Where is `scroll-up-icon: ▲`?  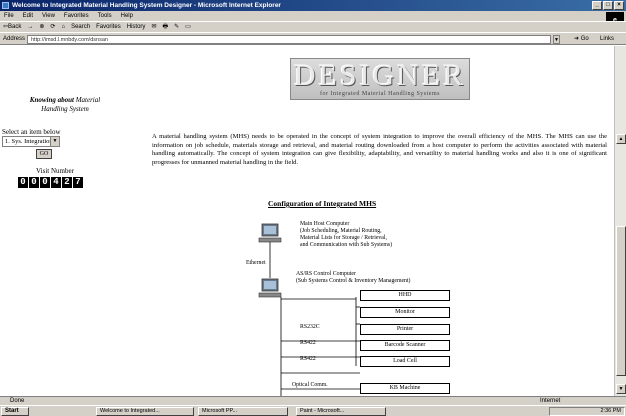
scroll-up-icon: ▲ is located at coordinates (621, 139).